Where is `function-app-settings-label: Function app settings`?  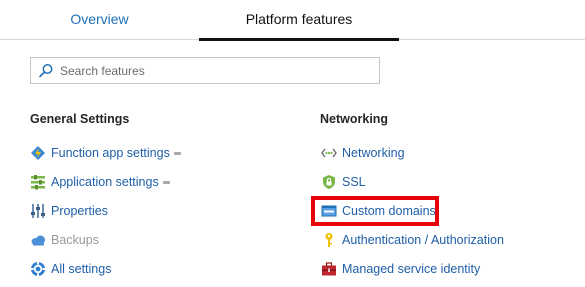 function-app-settings-label: Function app settings is located at coordinates (110, 153).